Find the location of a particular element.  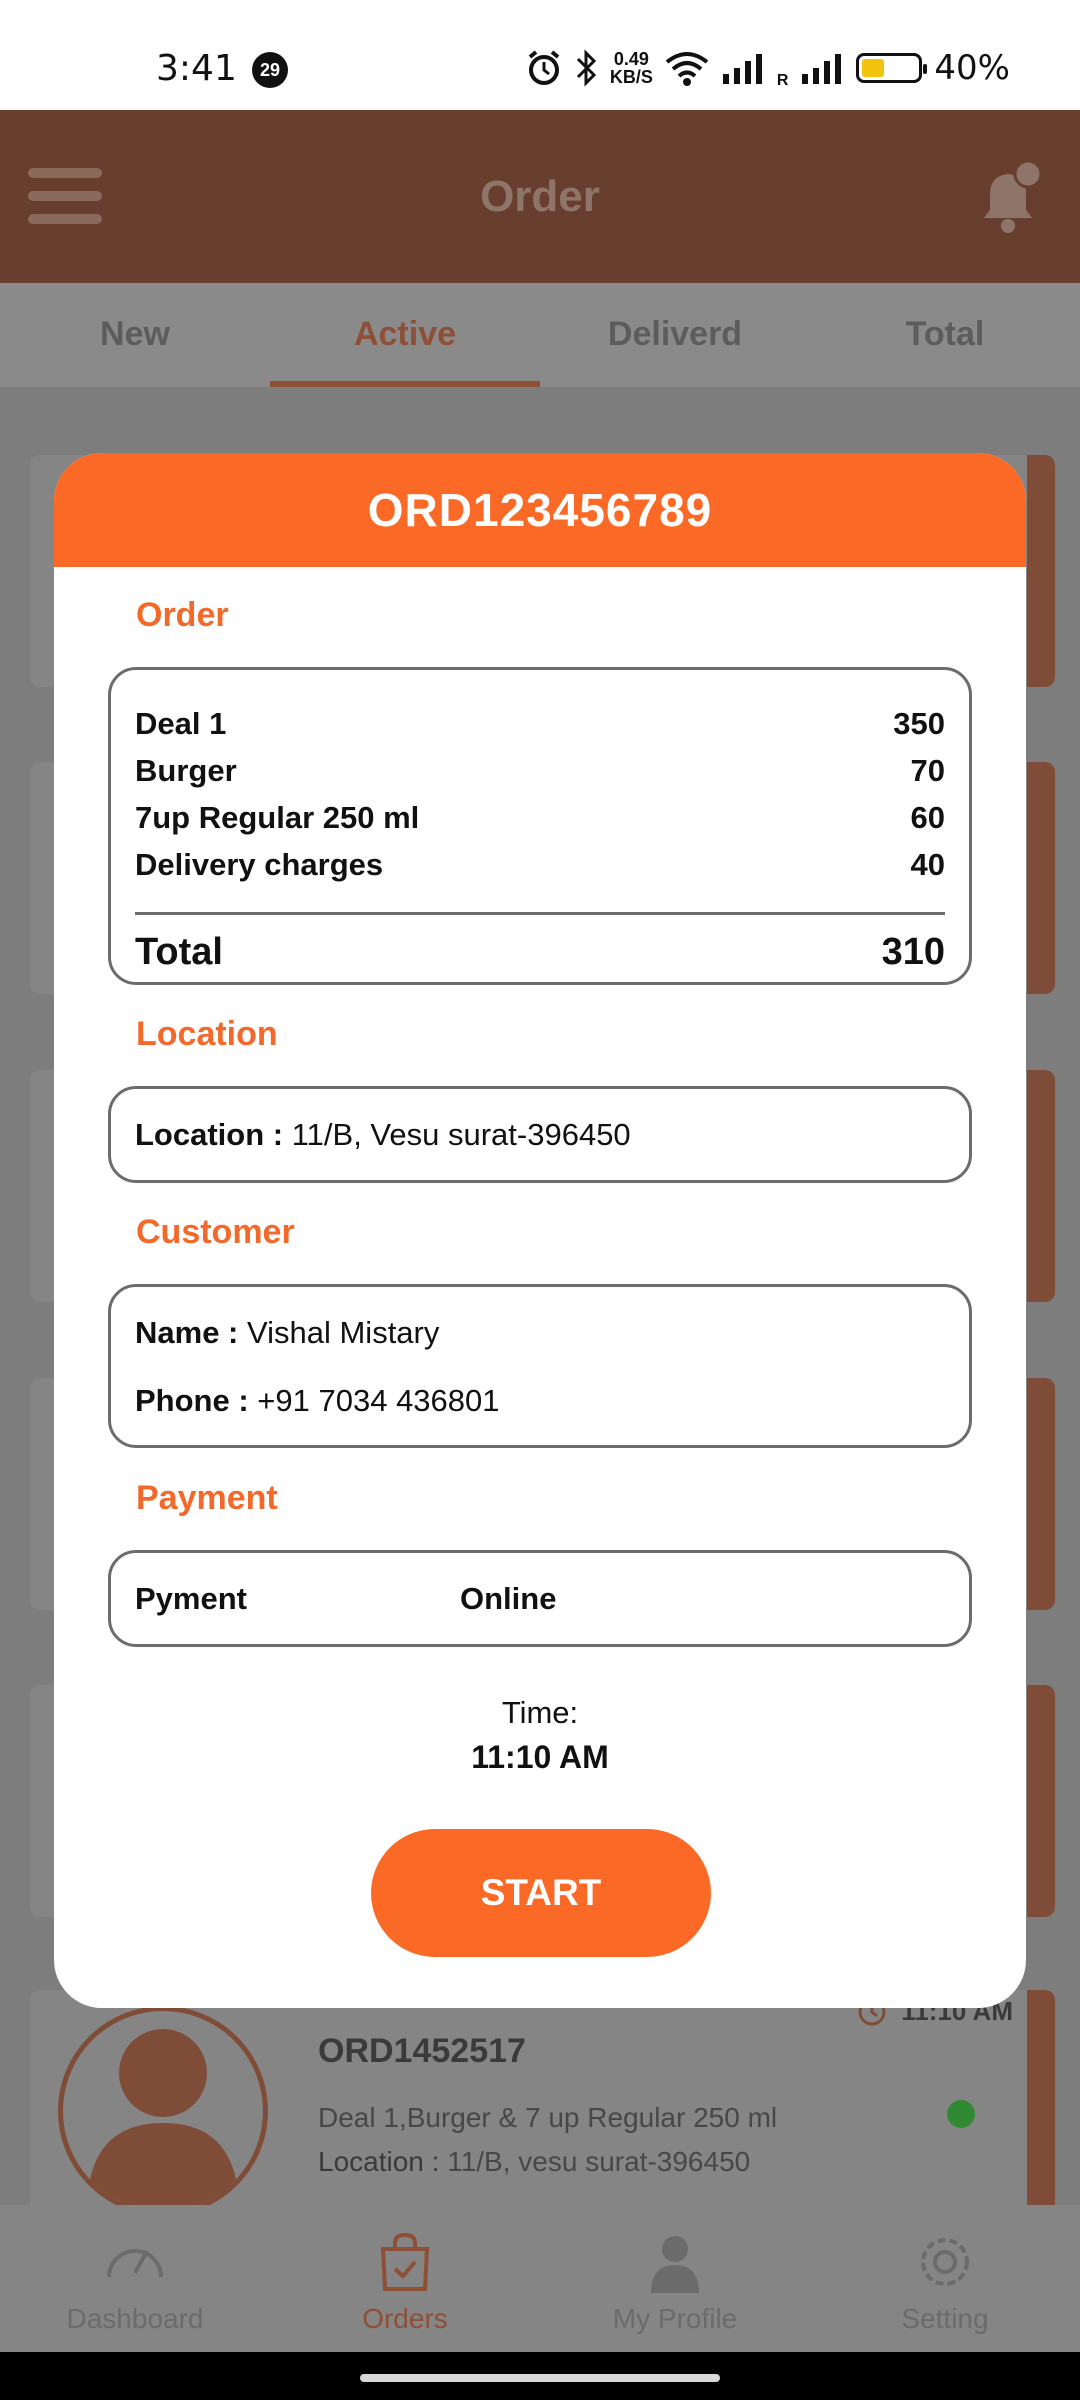

tab-total: Total is located at coordinates (945, 335).